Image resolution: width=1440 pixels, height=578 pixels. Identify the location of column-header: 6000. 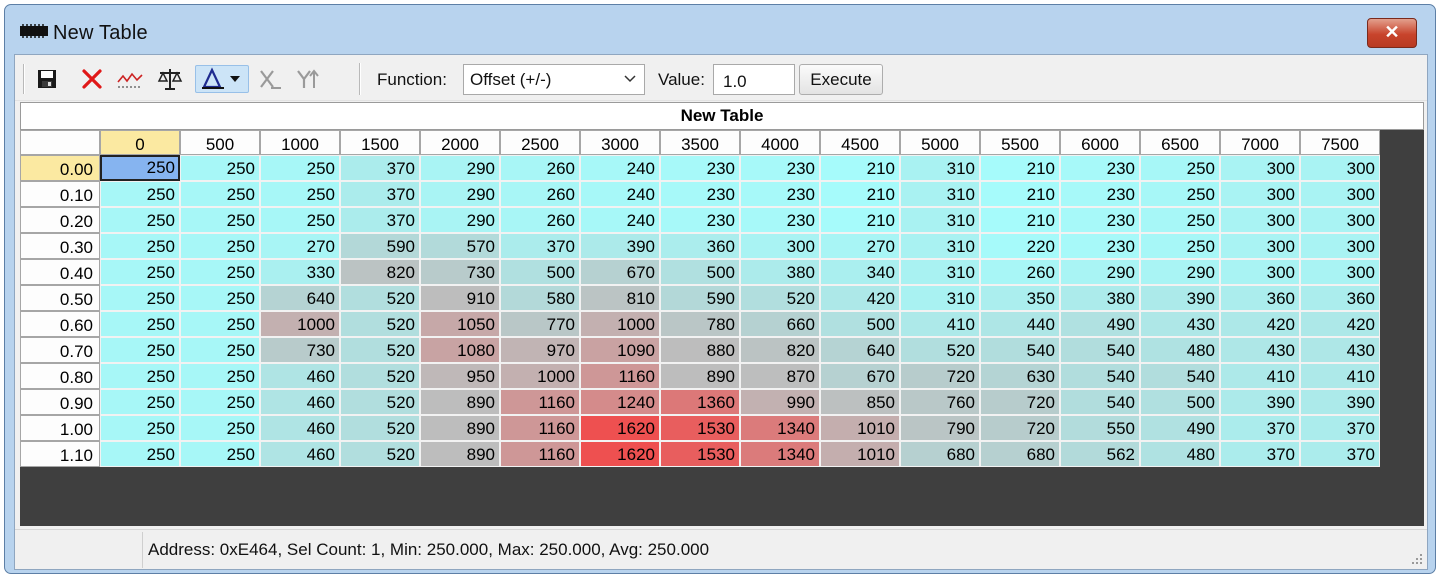
(1100, 142).